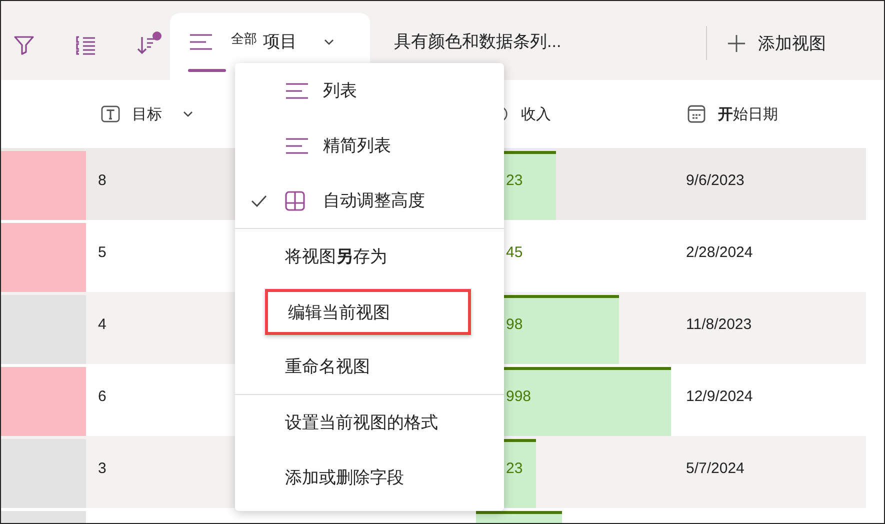 Image resolution: width=885 pixels, height=524 pixels. I want to click on table-cell: 2/28/2024, so click(719, 252).